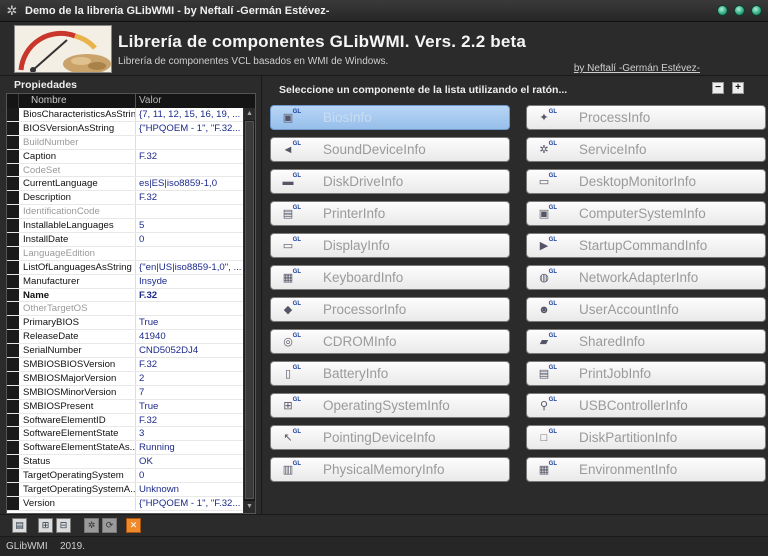 The image size is (768, 556). Describe the element at coordinates (109, 525) in the screenshot. I see `refresh-icon: ⟳` at that location.